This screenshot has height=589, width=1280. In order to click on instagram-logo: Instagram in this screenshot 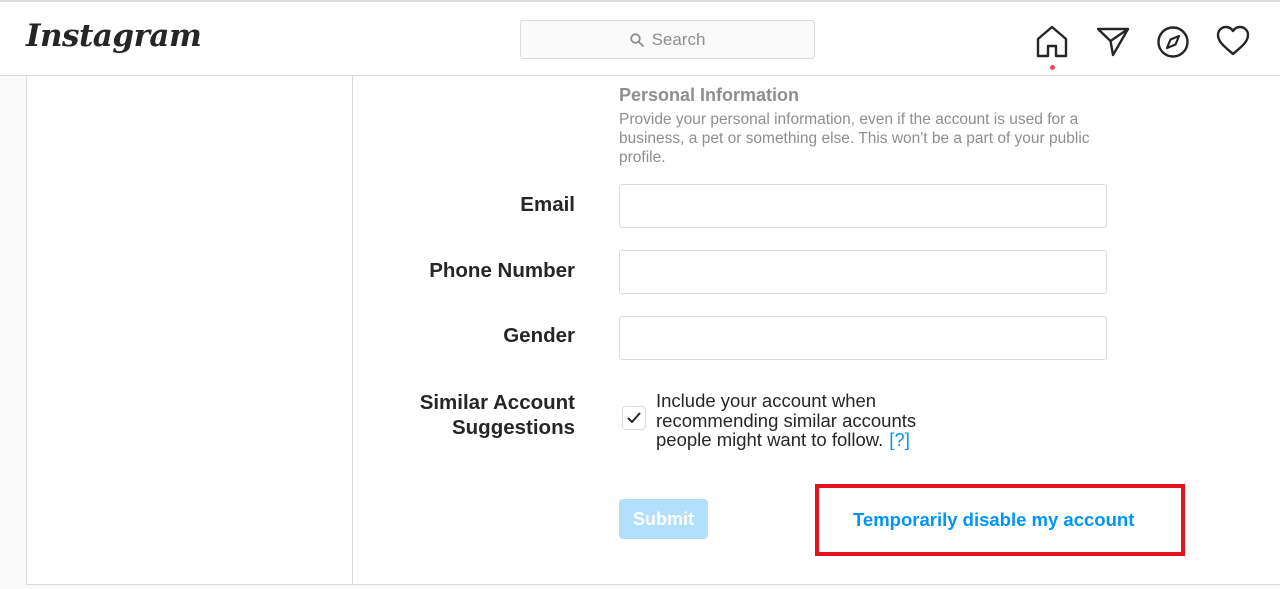, I will do `click(114, 36)`.